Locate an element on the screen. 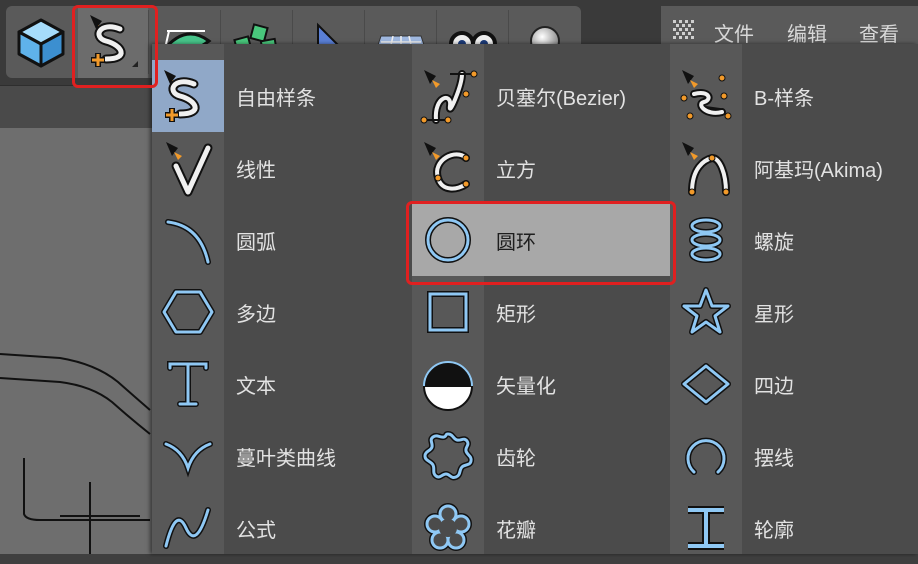 The width and height of the screenshot is (918, 564). formula-icon is located at coordinates (187, 528).